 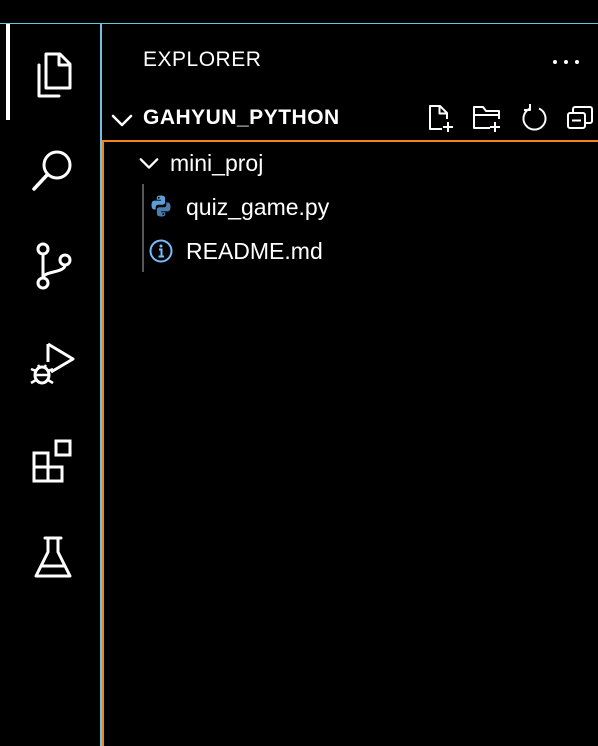 I want to click on workspace-folder-name: GAHYUN_PYTHON, so click(x=241, y=117).